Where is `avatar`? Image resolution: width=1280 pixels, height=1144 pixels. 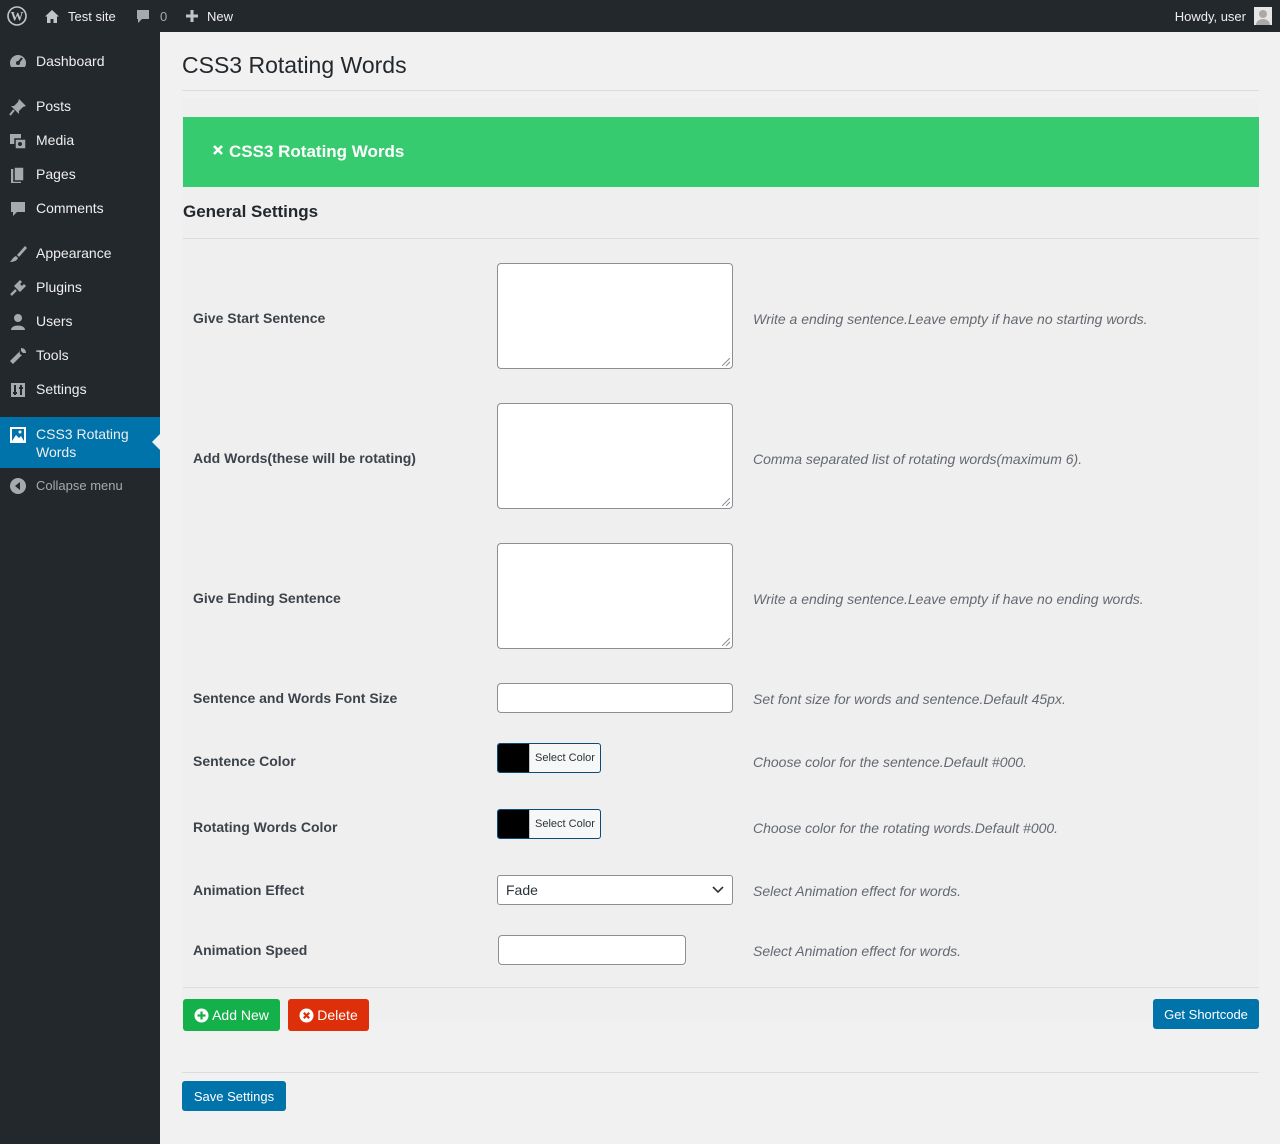 avatar is located at coordinates (1263, 16).